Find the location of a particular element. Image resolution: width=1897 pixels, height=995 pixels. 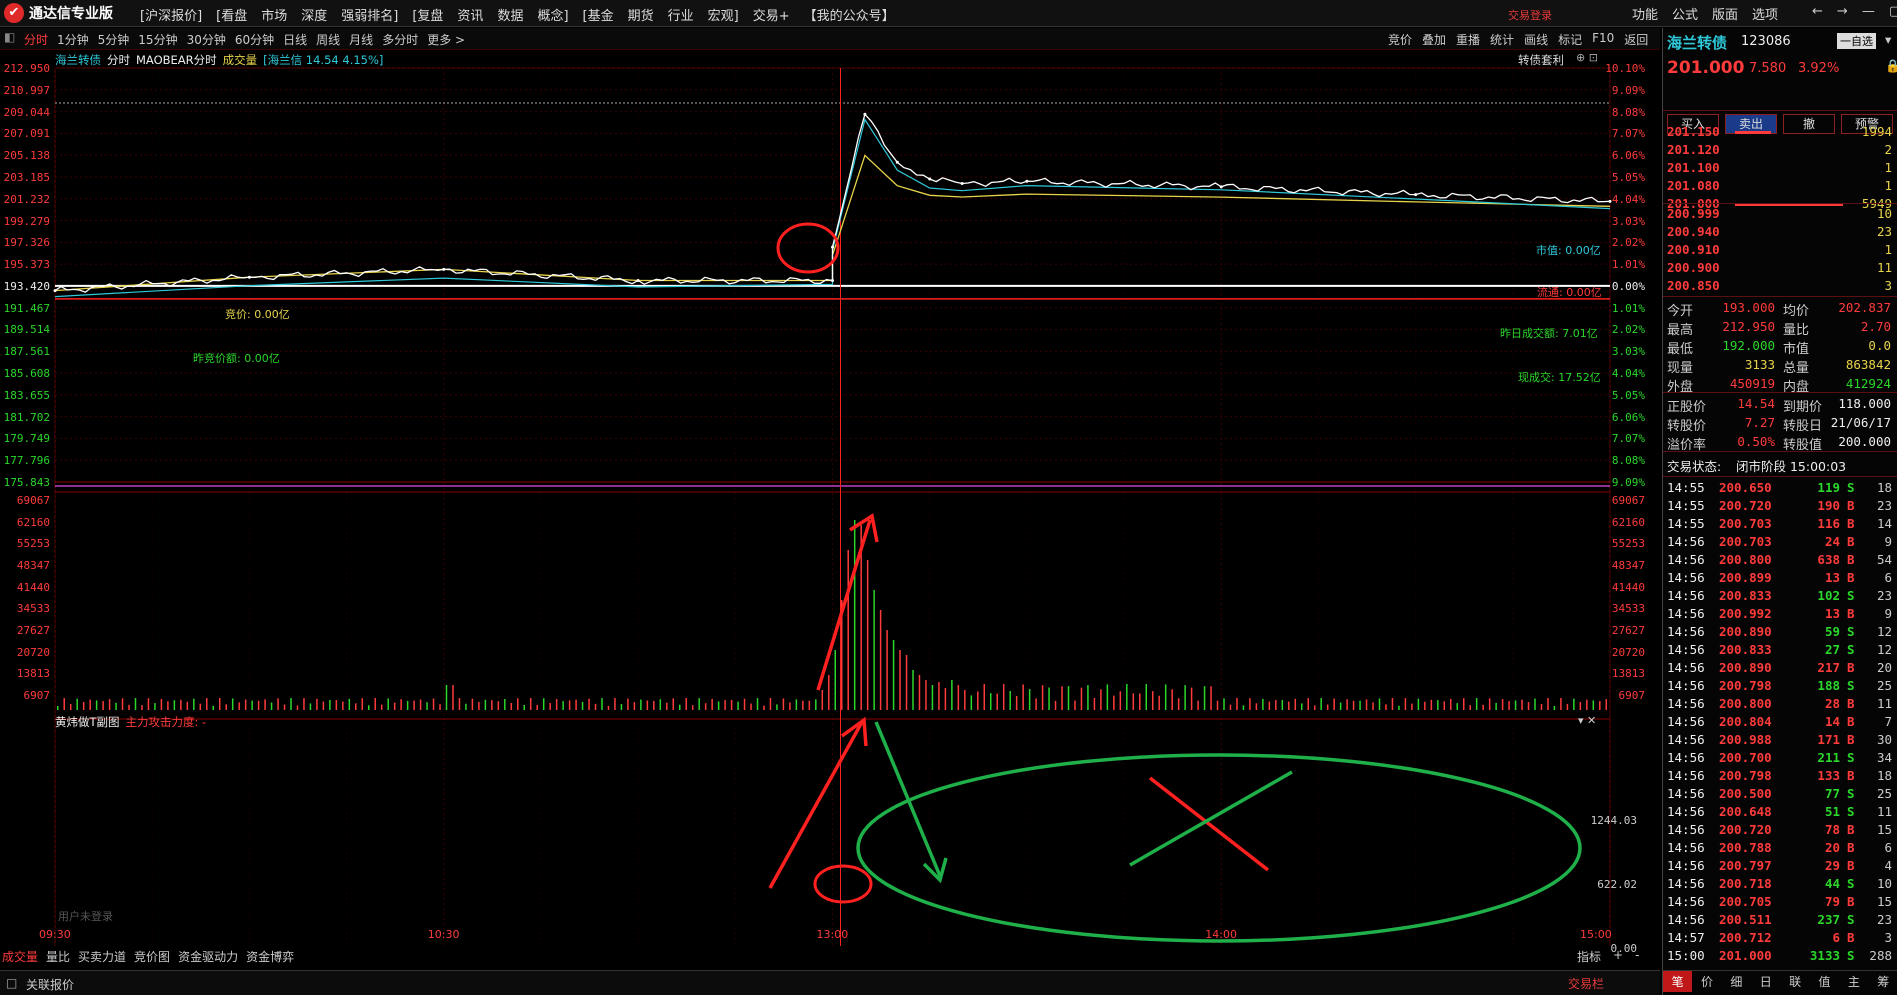

tool-0: 竞价 is located at coordinates (1400, 39).